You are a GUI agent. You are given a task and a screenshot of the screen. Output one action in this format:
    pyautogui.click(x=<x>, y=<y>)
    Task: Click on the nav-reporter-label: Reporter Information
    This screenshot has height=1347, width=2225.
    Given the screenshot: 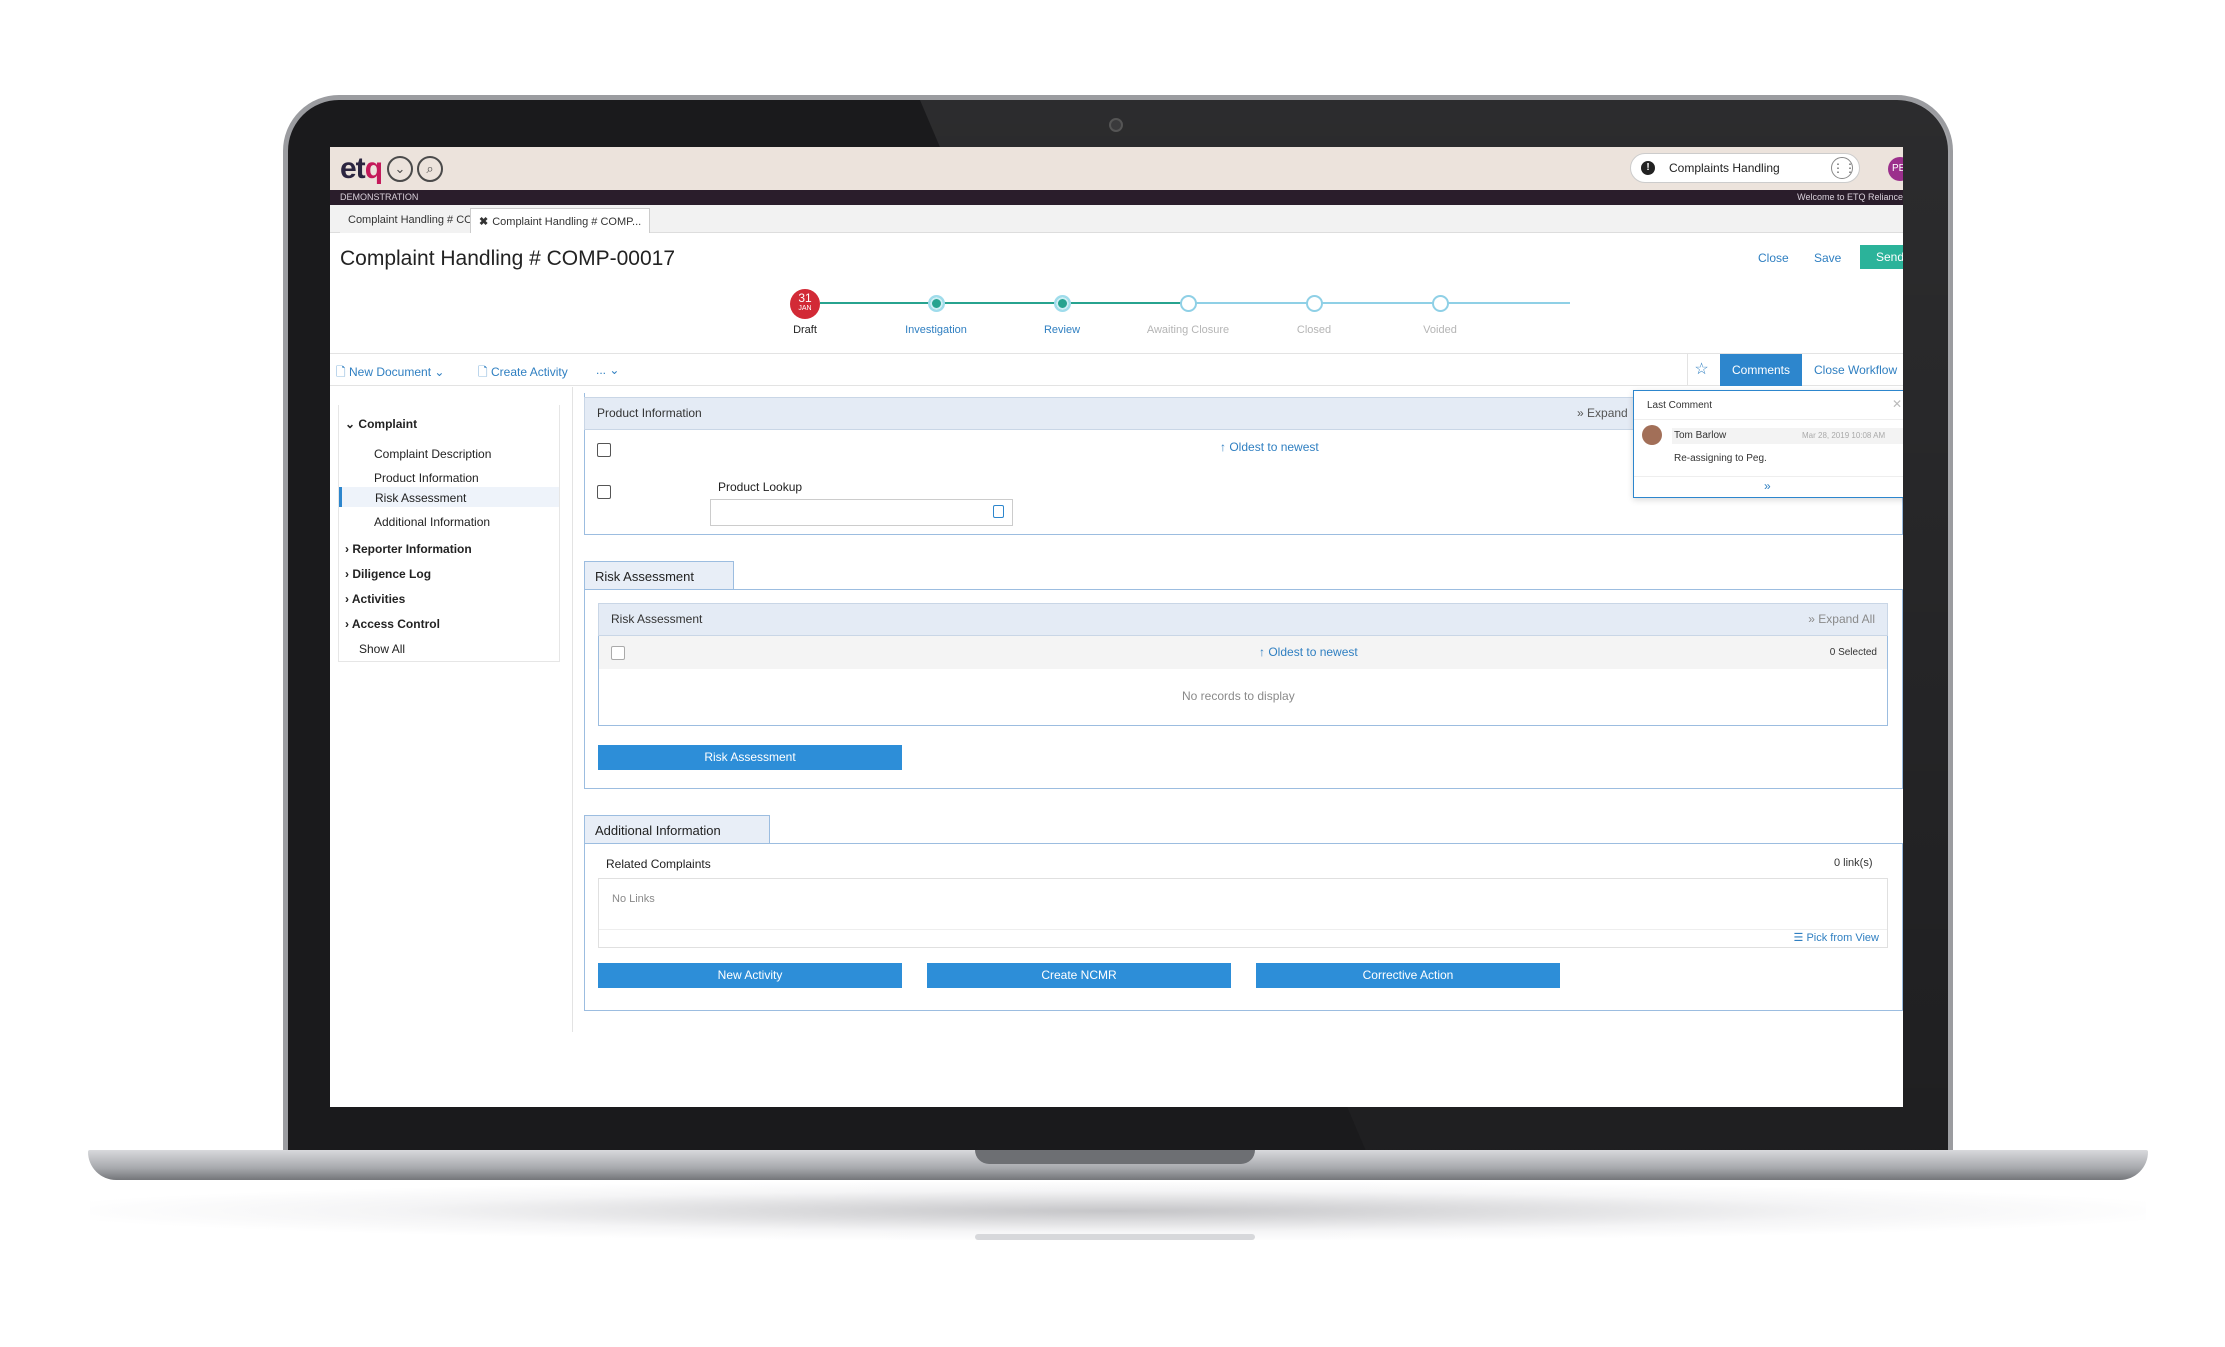 What is the action you would take?
    pyautogui.click(x=412, y=549)
    